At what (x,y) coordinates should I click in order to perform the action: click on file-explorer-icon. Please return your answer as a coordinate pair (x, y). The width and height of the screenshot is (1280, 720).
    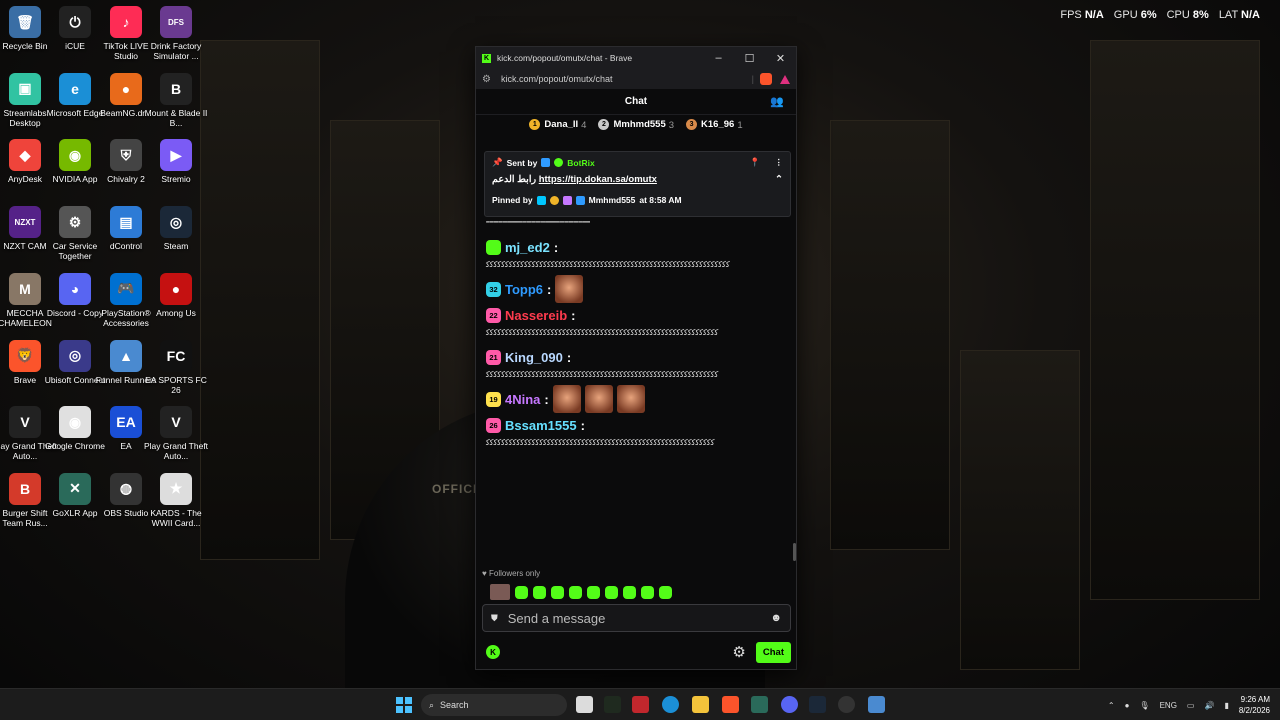
    Looking at the image, I should click on (700, 704).